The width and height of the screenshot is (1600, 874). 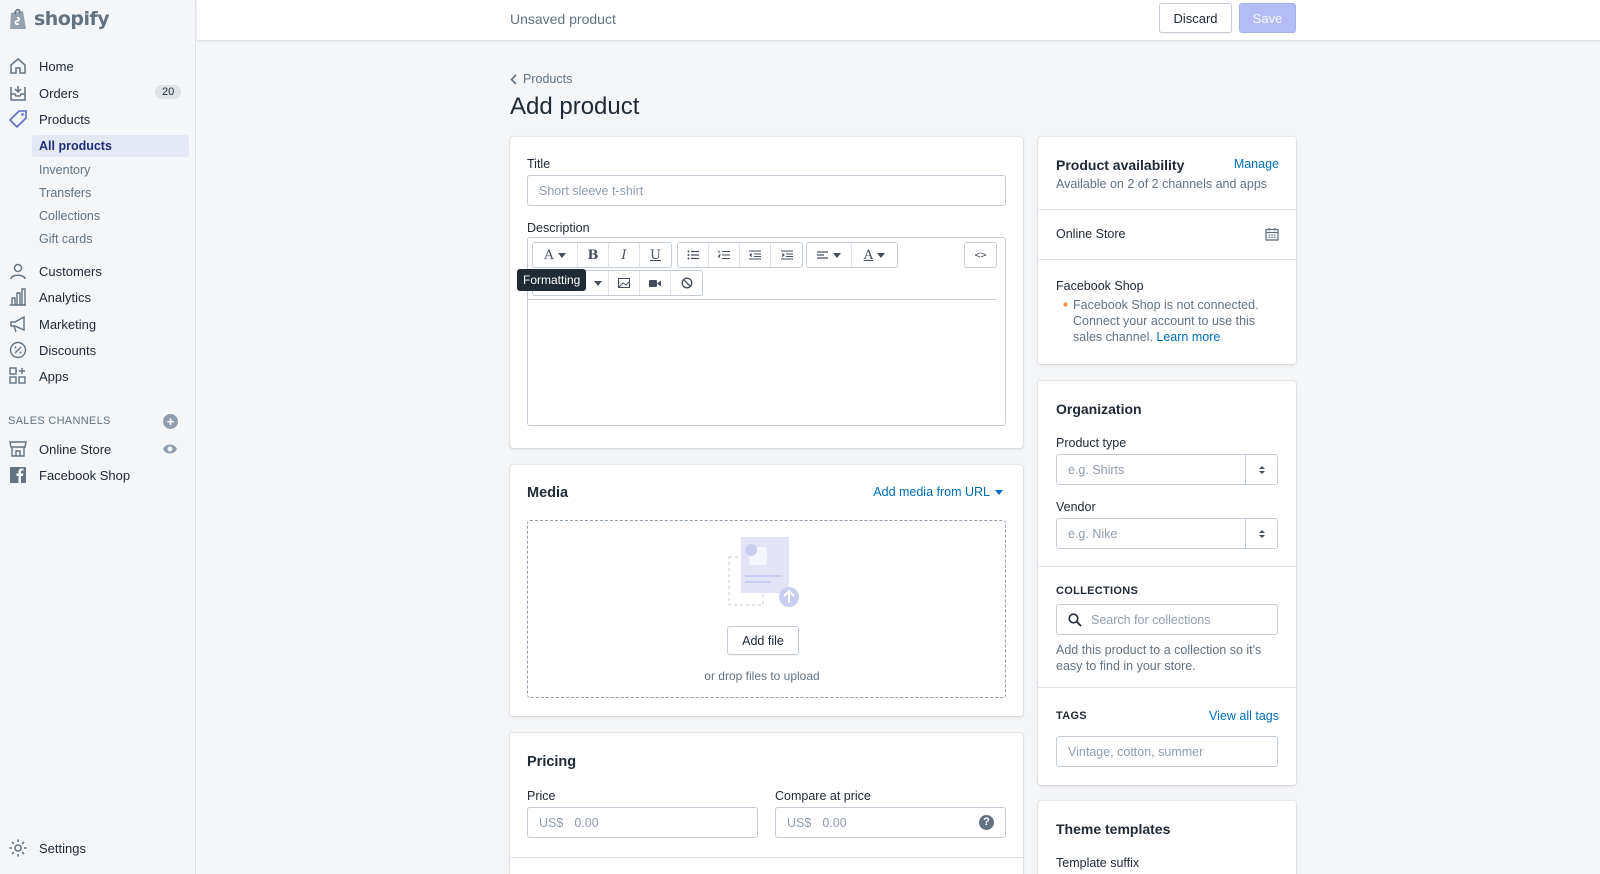 What do you see at coordinates (874, 255) in the screenshot?
I see `text-color-dropdown: A` at bounding box center [874, 255].